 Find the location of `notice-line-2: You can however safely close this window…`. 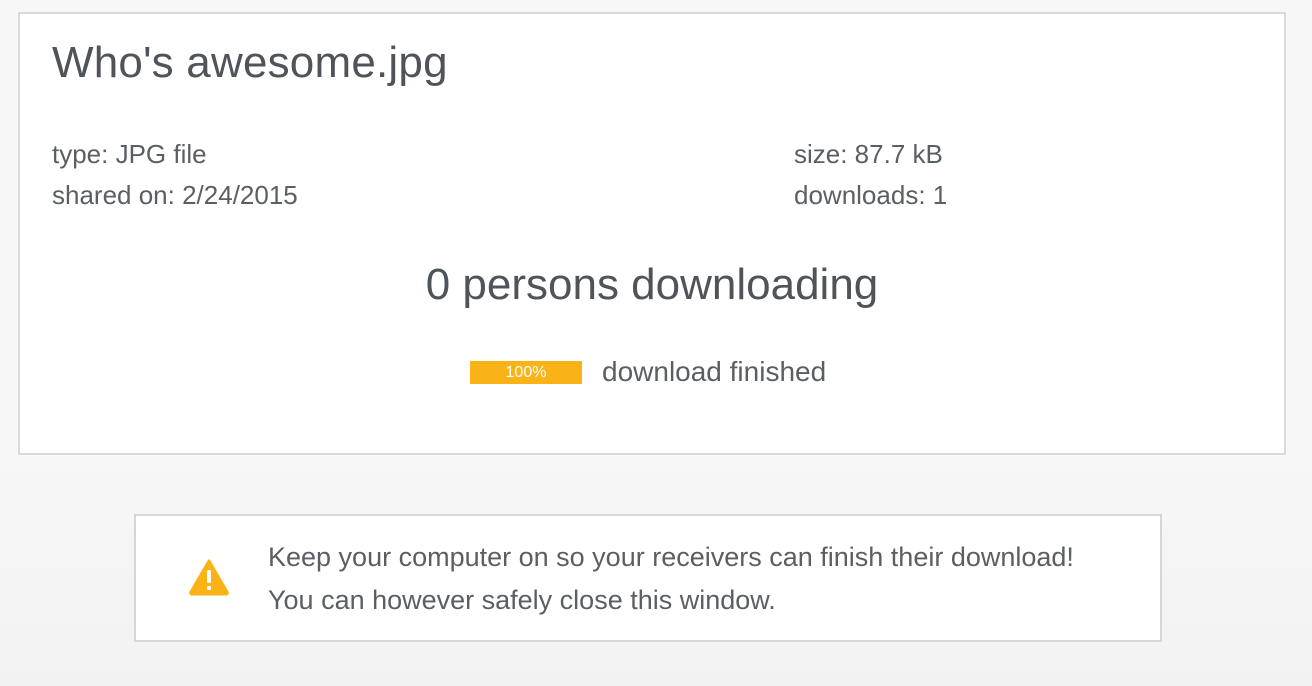

notice-line-2: You can however safely close this window… is located at coordinates (522, 600).